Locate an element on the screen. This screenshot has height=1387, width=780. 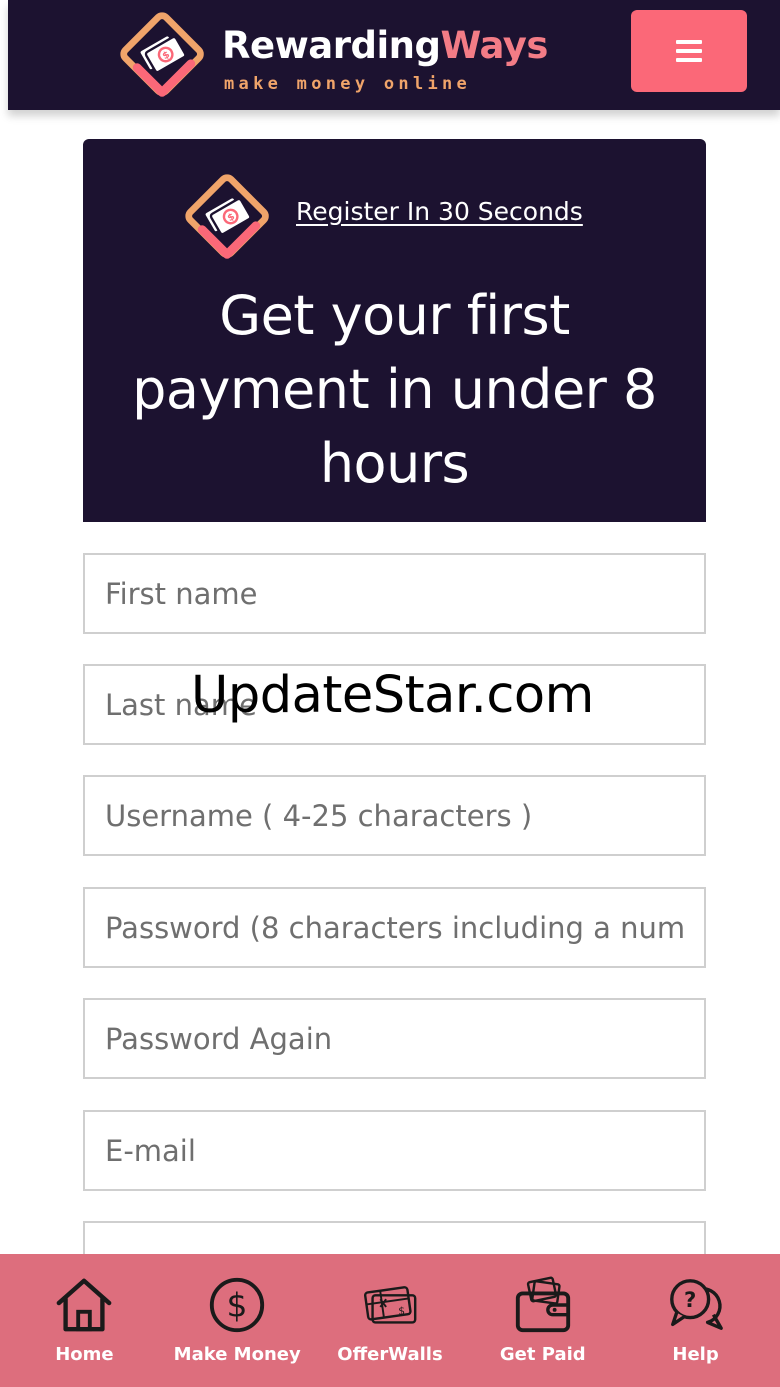
brand-logo: RewardingWays make money online is located at coordinates (332, 56).